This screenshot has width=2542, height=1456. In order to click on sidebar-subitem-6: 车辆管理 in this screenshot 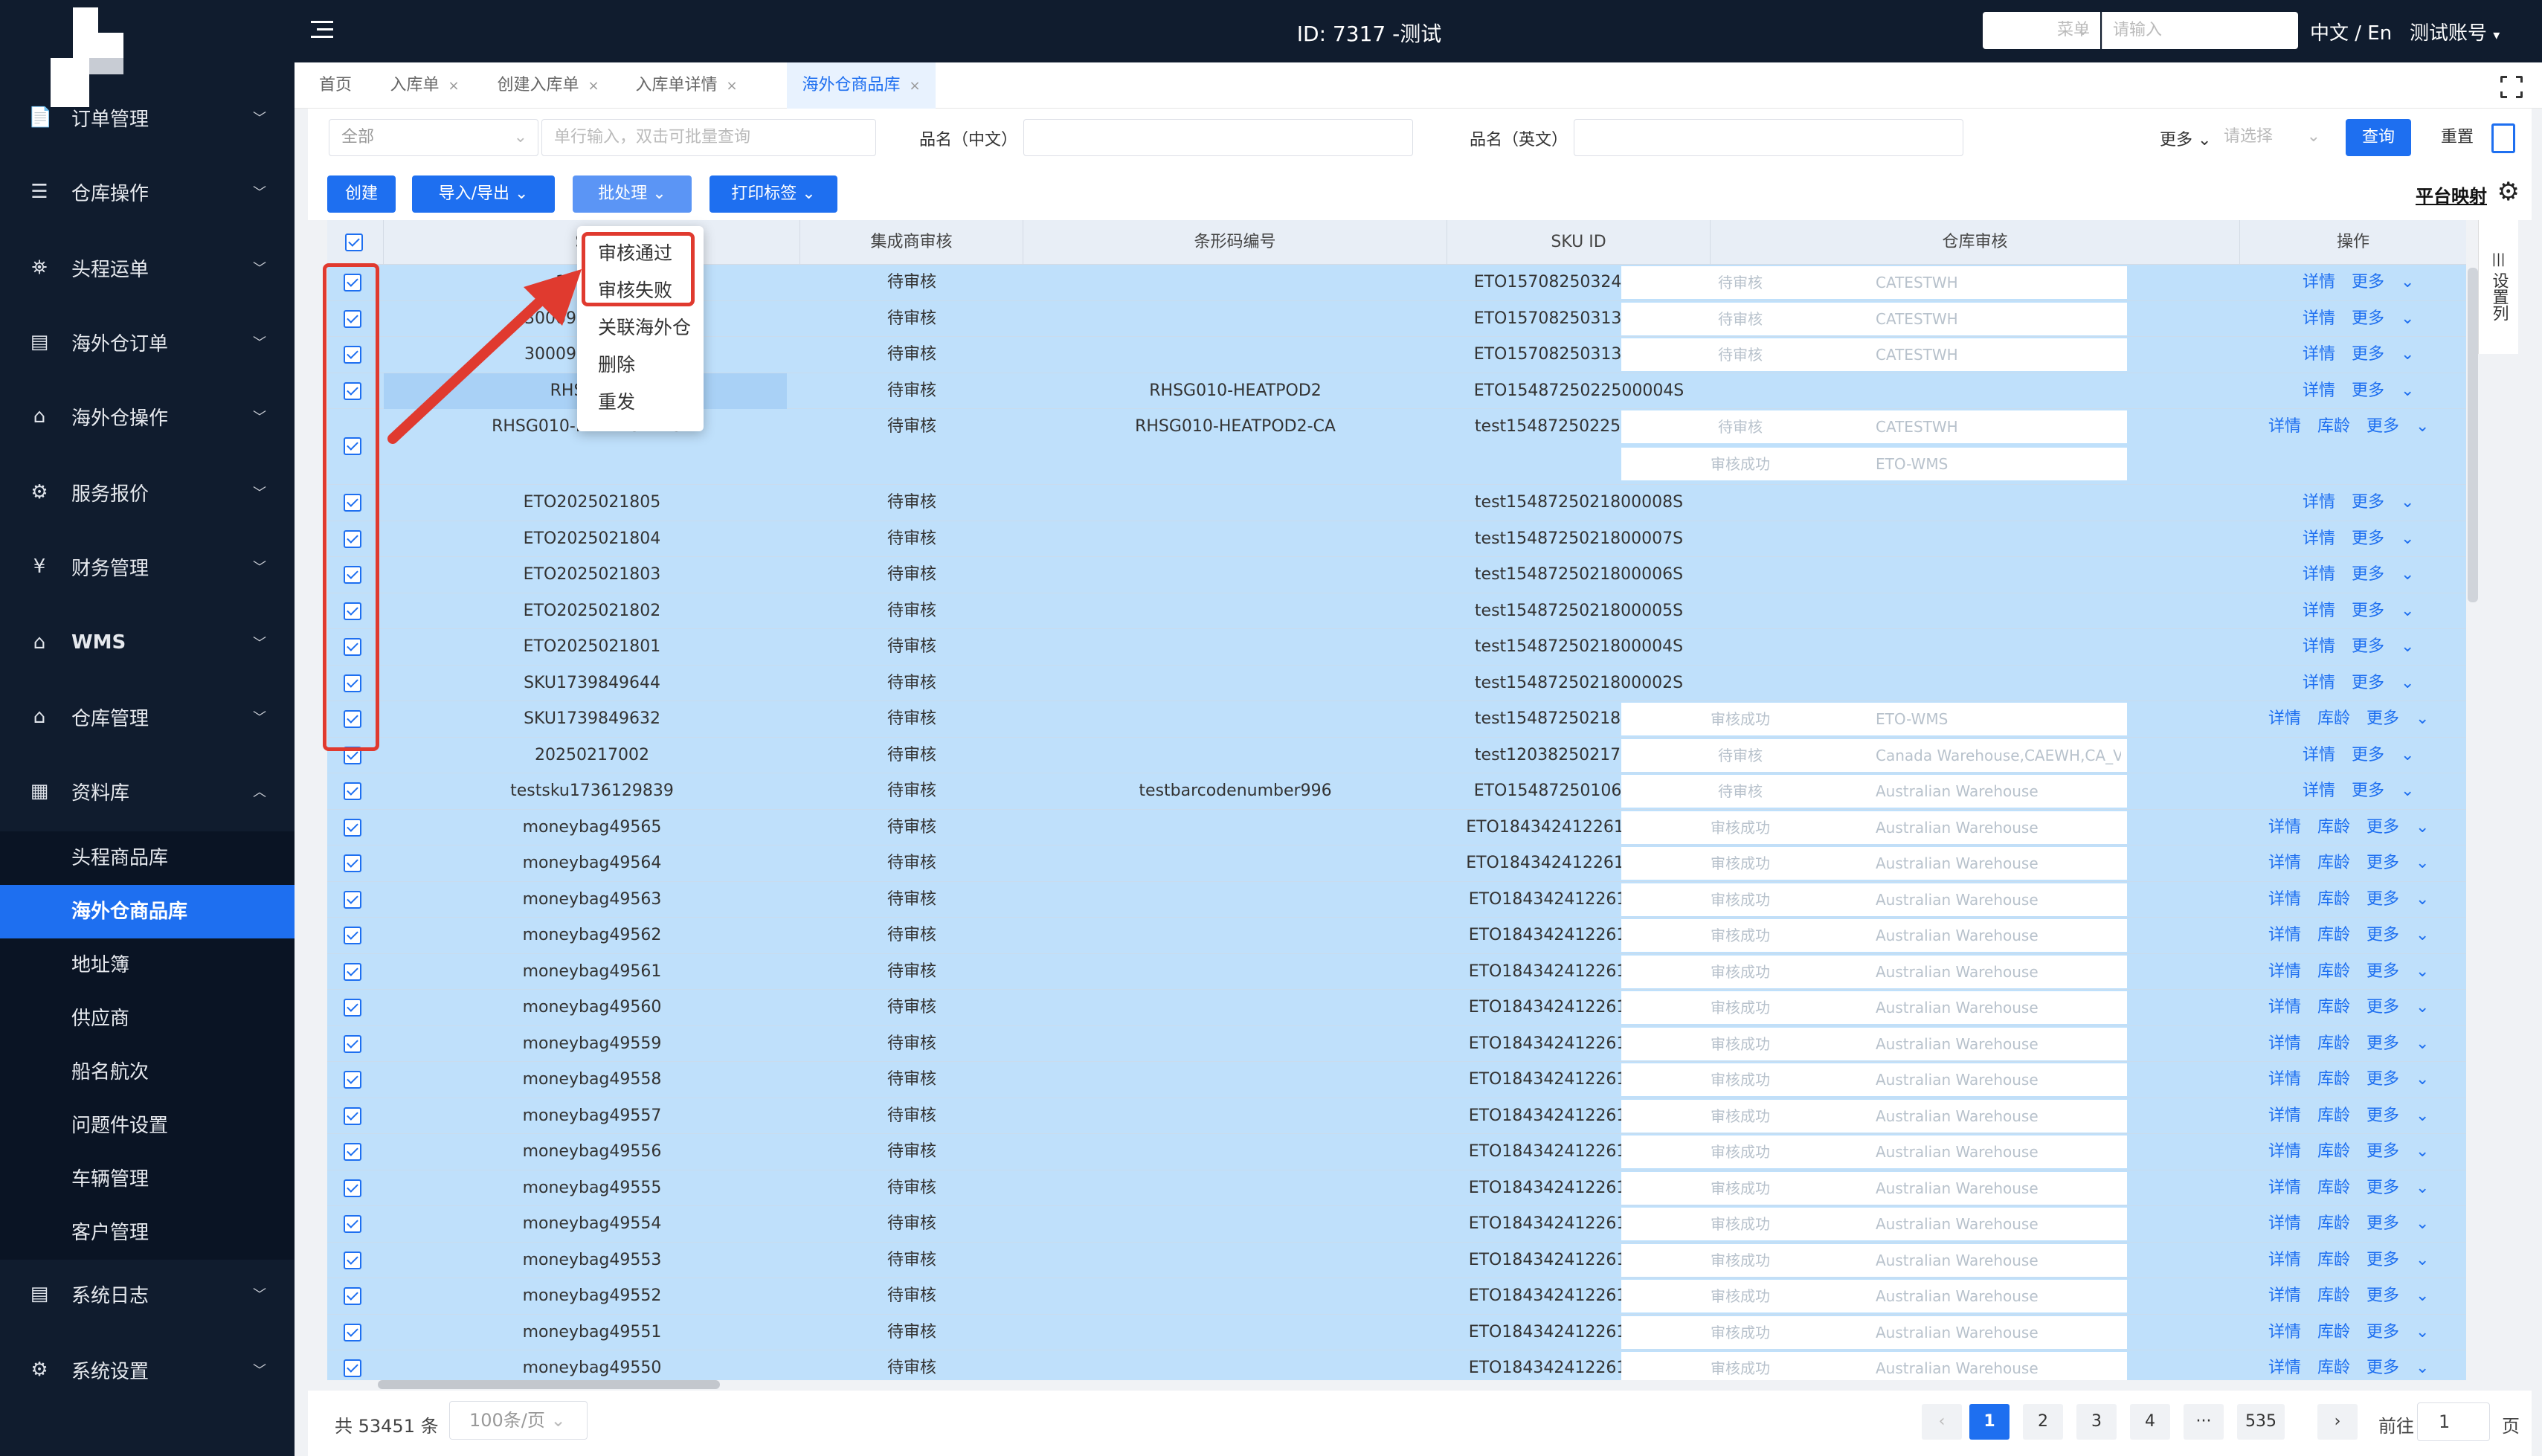, I will do `click(147, 1179)`.